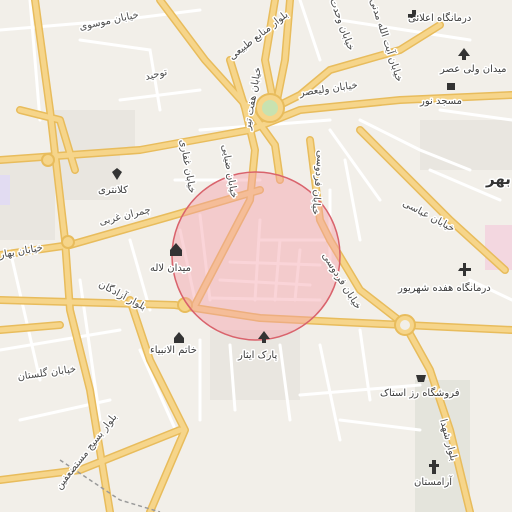  I want to click on poi-label-cemetery: آرامستان, so click(433, 481).